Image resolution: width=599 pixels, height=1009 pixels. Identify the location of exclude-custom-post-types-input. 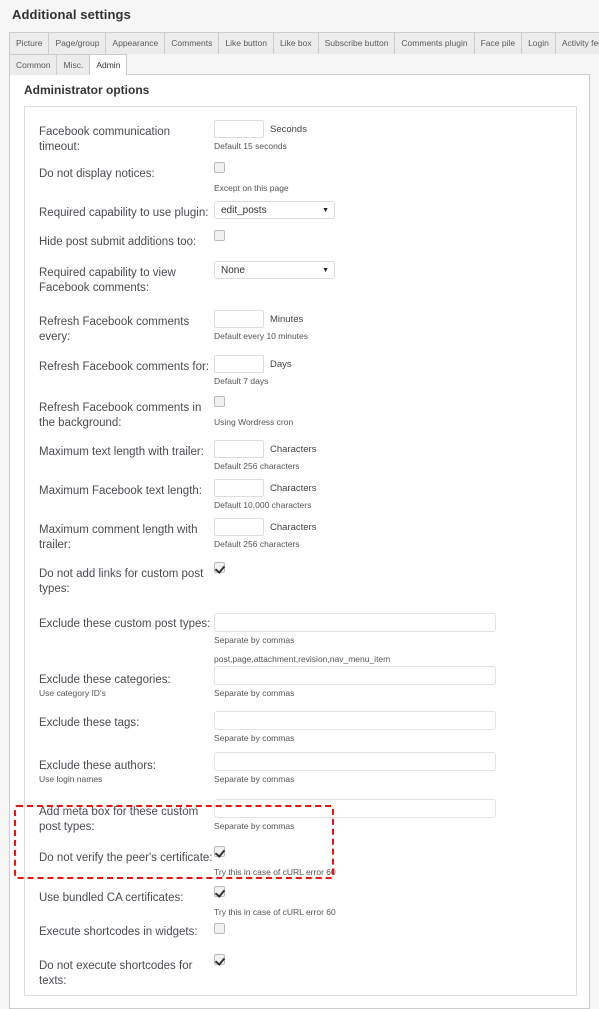
(355, 622).